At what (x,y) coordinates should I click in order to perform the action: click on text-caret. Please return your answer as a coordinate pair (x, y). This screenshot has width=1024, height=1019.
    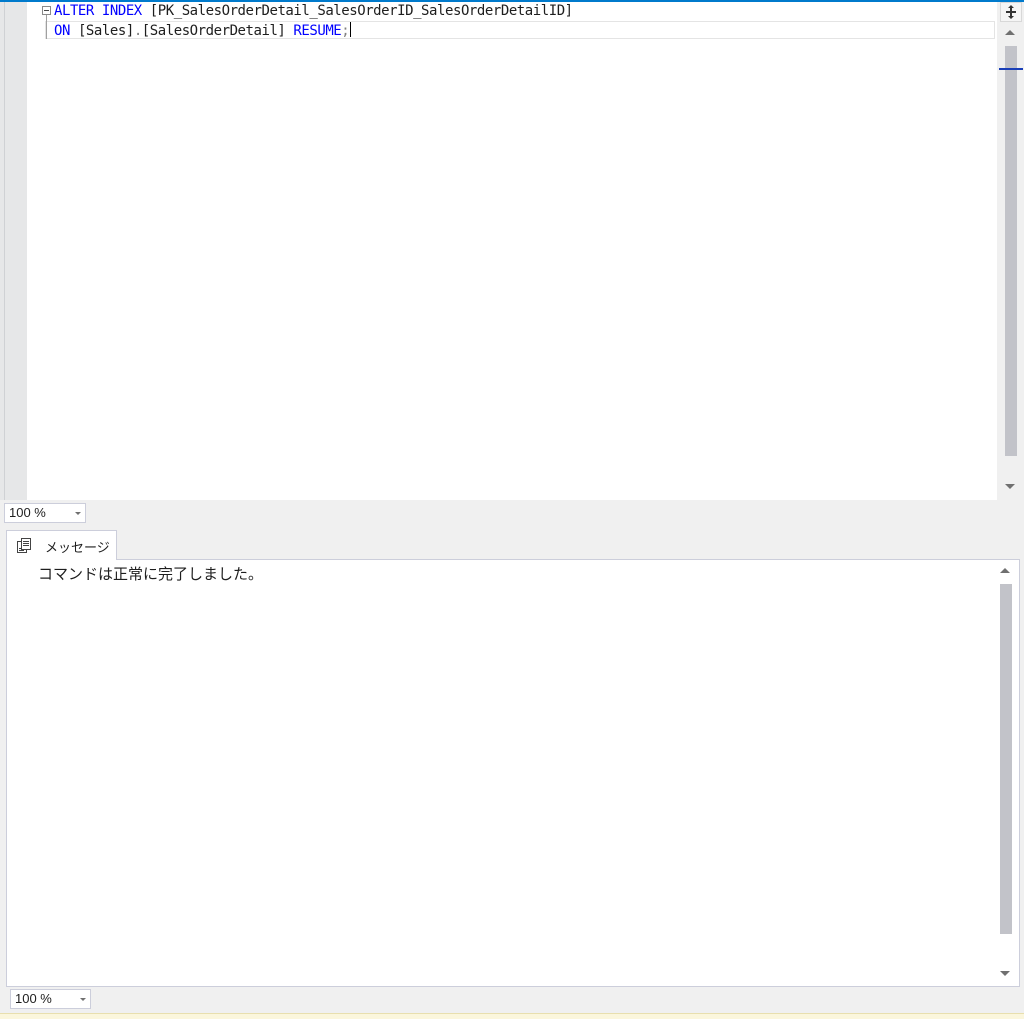
    Looking at the image, I should click on (351, 29).